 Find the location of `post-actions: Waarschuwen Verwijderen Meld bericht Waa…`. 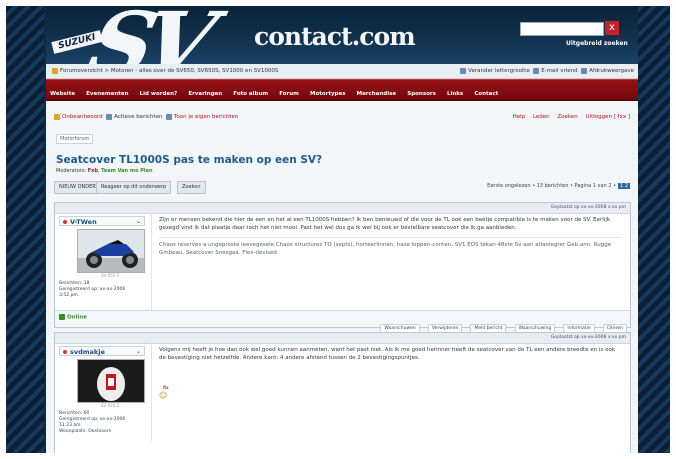

post-actions: Waarschuwen Verwijderen Meld bericht Waa… is located at coordinates (502, 324).